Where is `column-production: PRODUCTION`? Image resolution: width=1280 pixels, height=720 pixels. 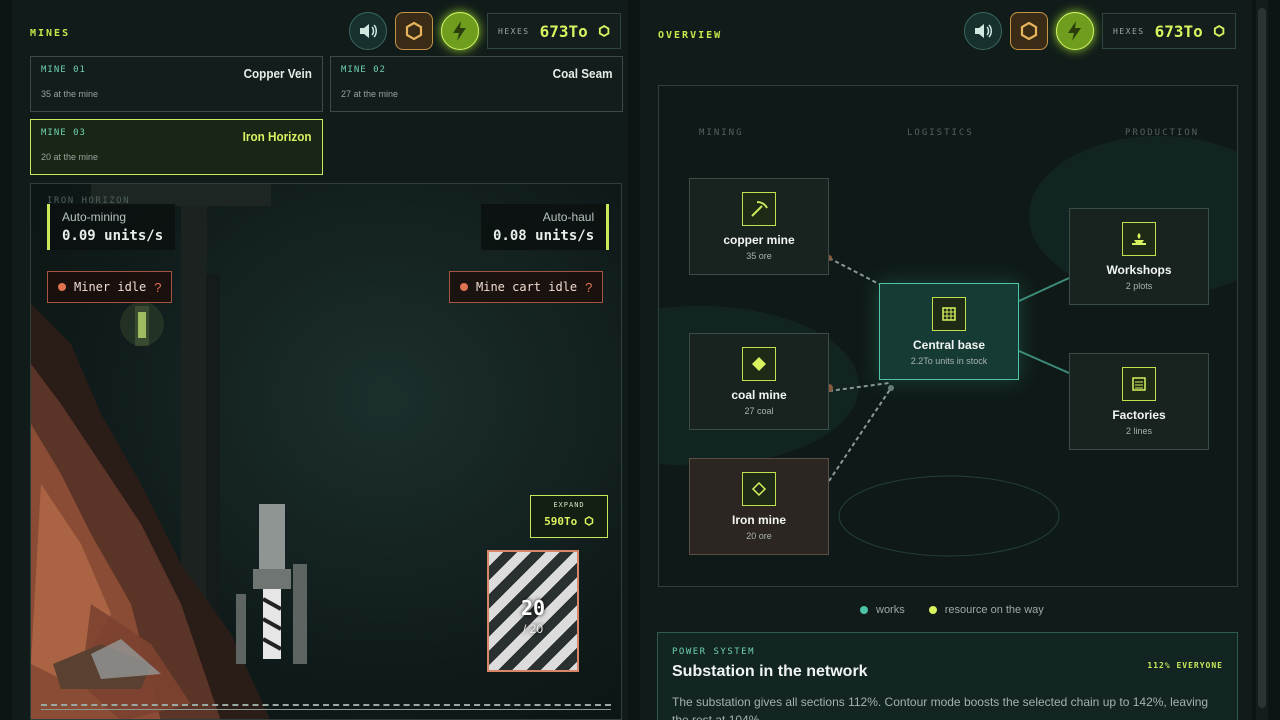
column-production: PRODUCTION is located at coordinates (1162, 133).